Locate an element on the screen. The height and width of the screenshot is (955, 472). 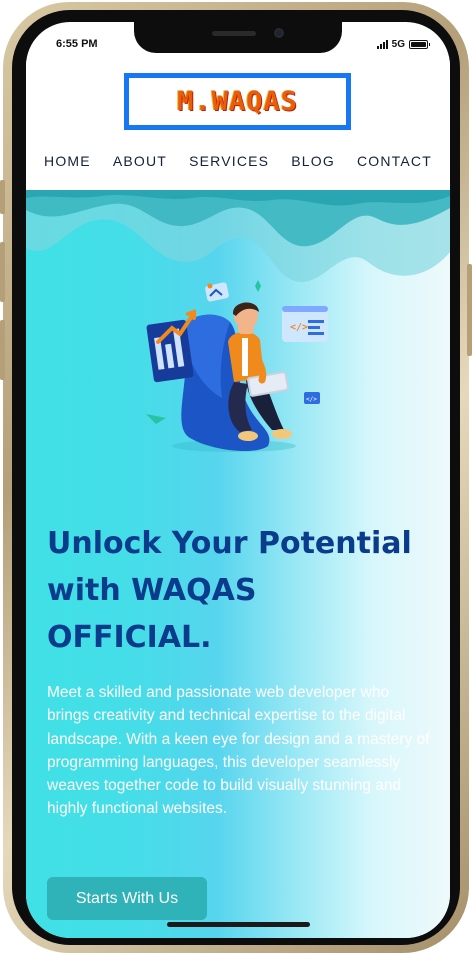
starts-with-us-button: Starts With Us is located at coordinates (127, 898).